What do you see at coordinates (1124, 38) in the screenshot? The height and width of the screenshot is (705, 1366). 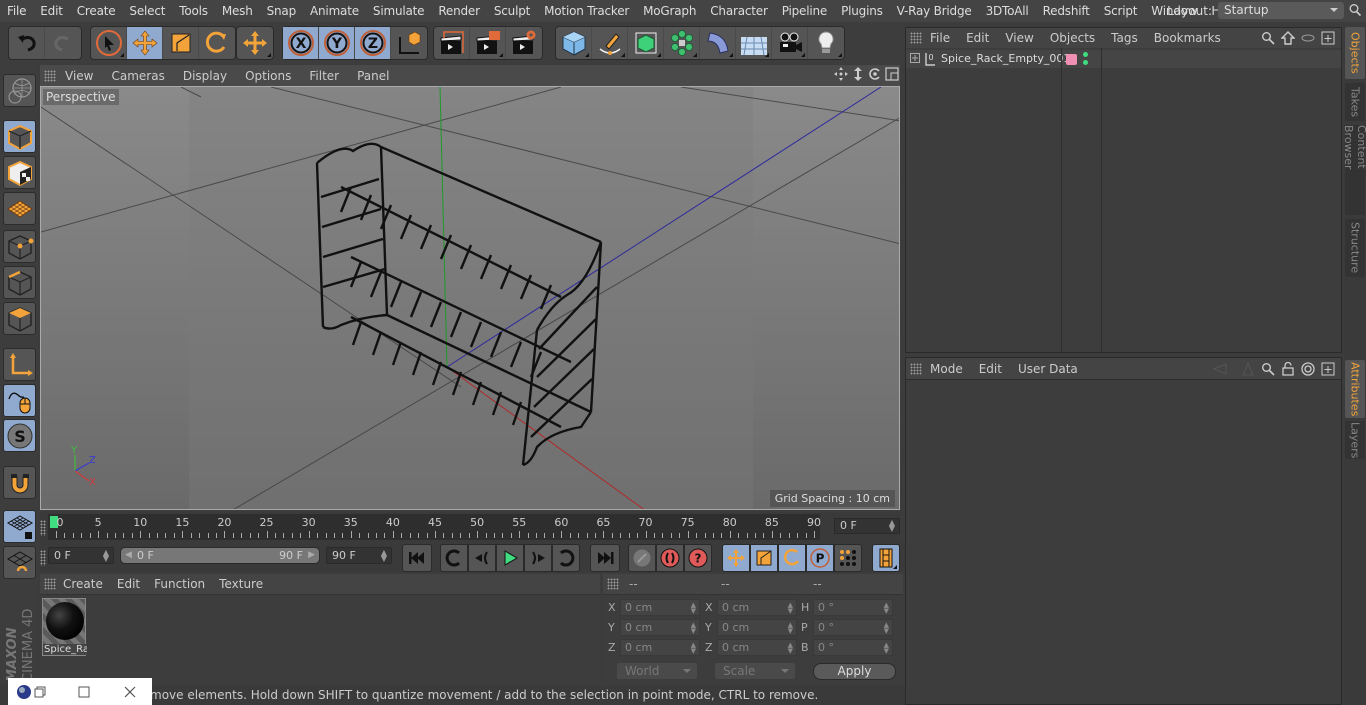 I see `object-menu-tags: Tags` at bounding box center [1124, 38].